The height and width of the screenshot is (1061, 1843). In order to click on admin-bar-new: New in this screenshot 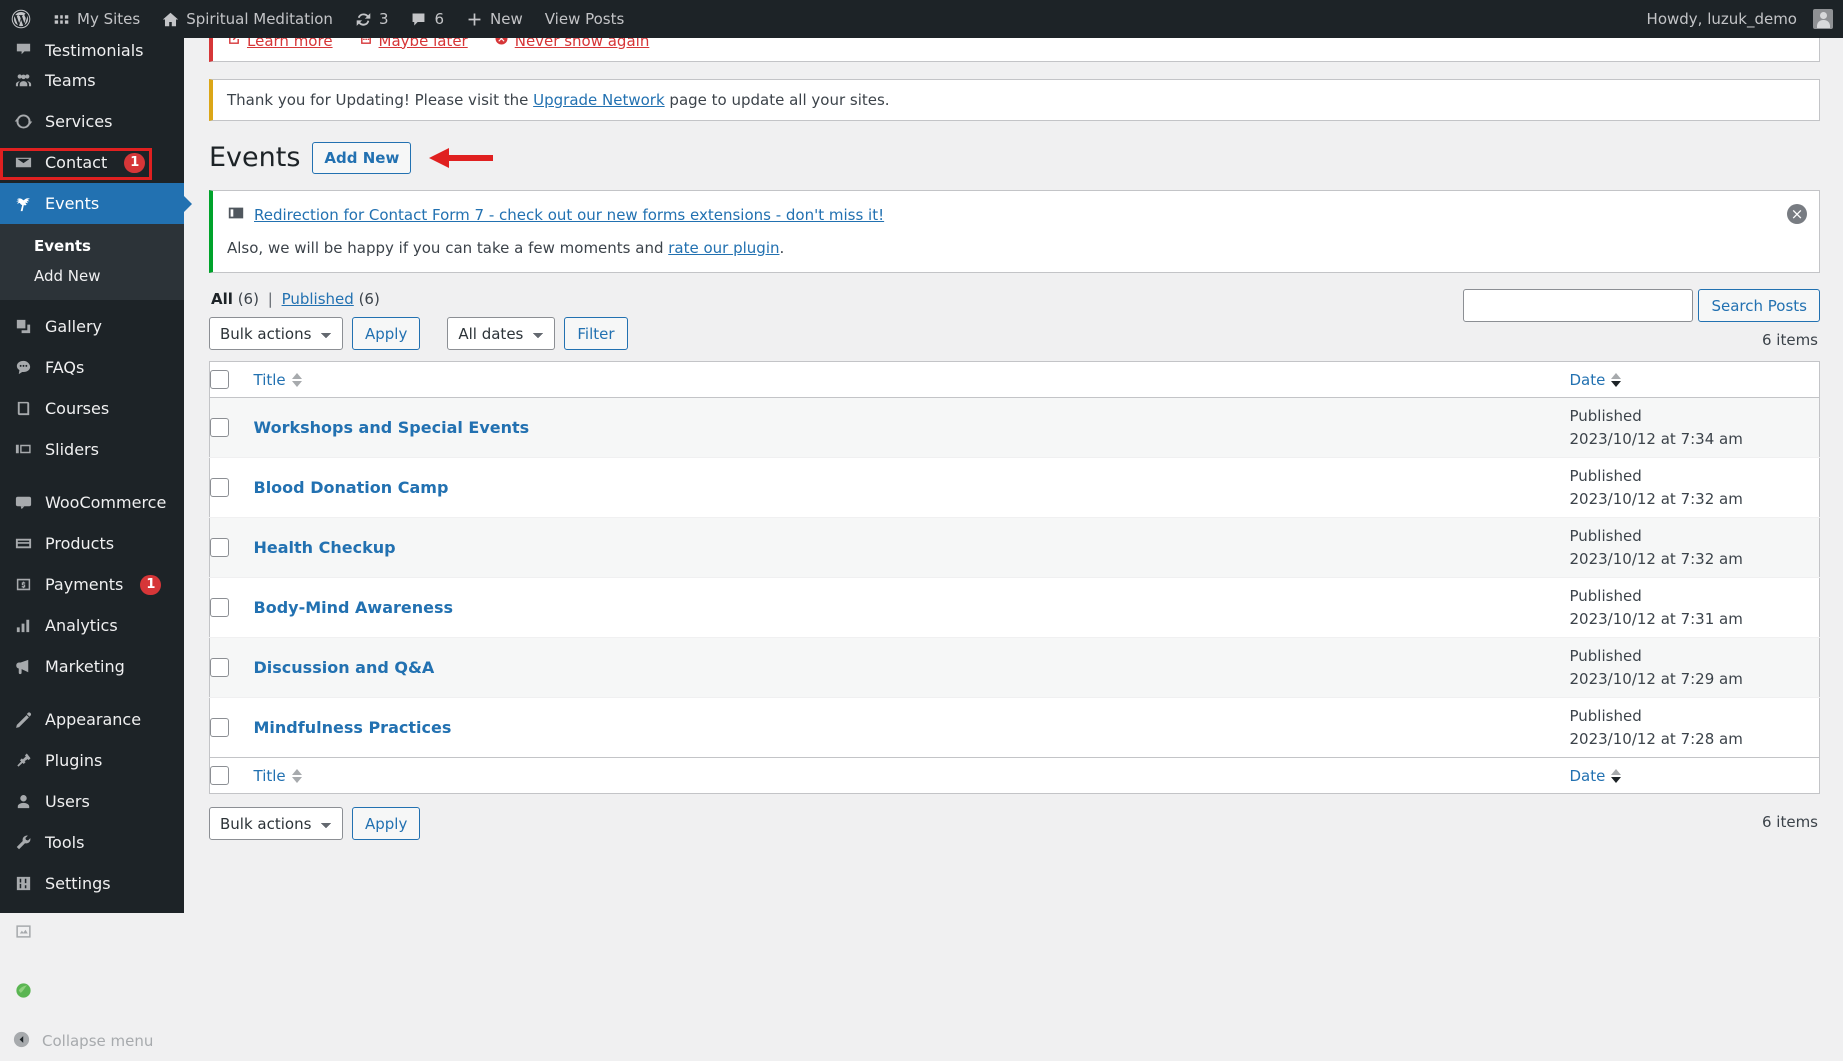, I will do `click(494, 19)`.